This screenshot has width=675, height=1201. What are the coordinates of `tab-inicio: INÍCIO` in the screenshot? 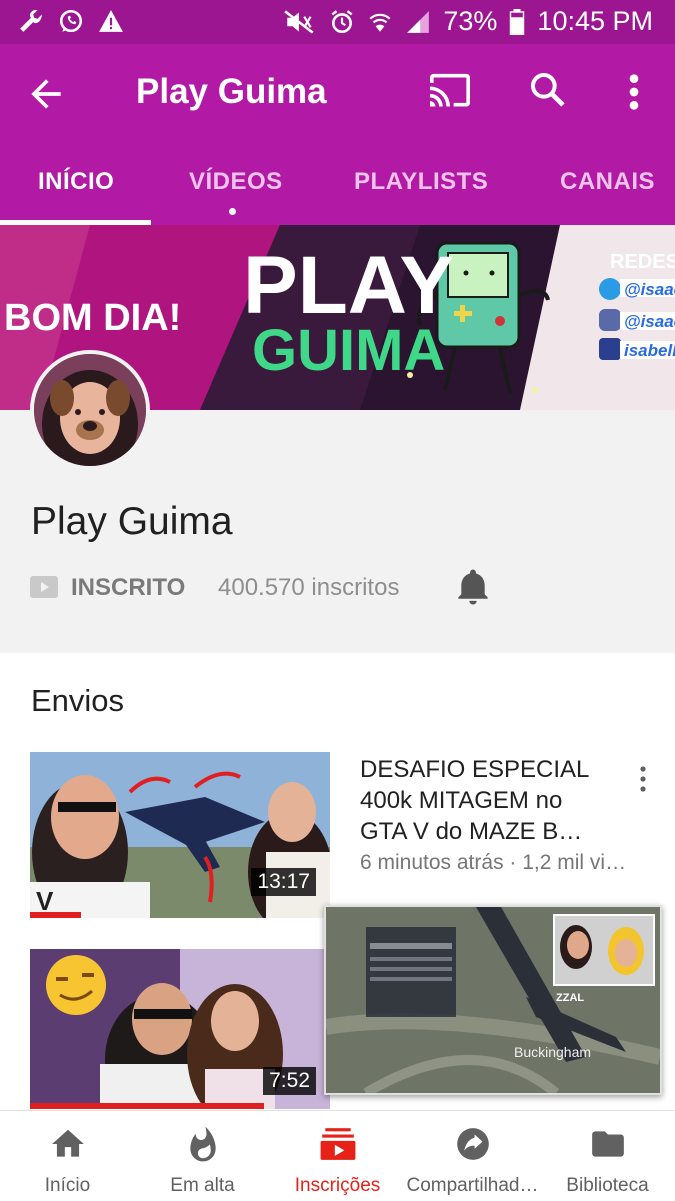 It's located at (76, 182).